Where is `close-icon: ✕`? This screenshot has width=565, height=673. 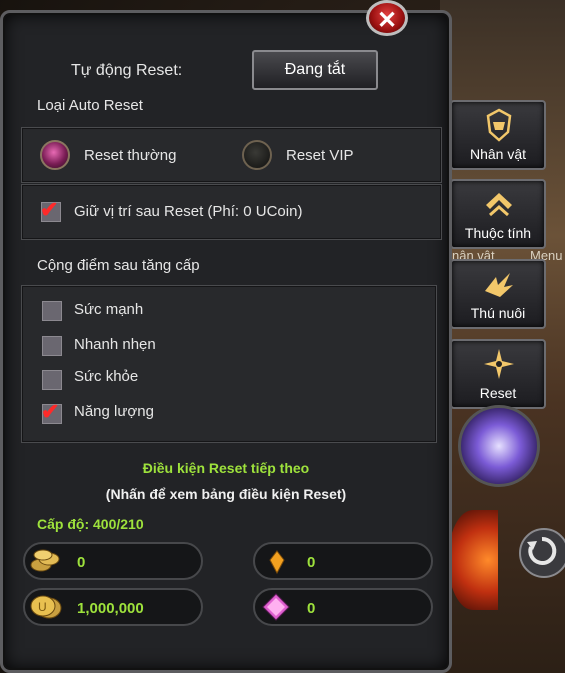 close-icon: ✕ is located at coordinates (387, 20).